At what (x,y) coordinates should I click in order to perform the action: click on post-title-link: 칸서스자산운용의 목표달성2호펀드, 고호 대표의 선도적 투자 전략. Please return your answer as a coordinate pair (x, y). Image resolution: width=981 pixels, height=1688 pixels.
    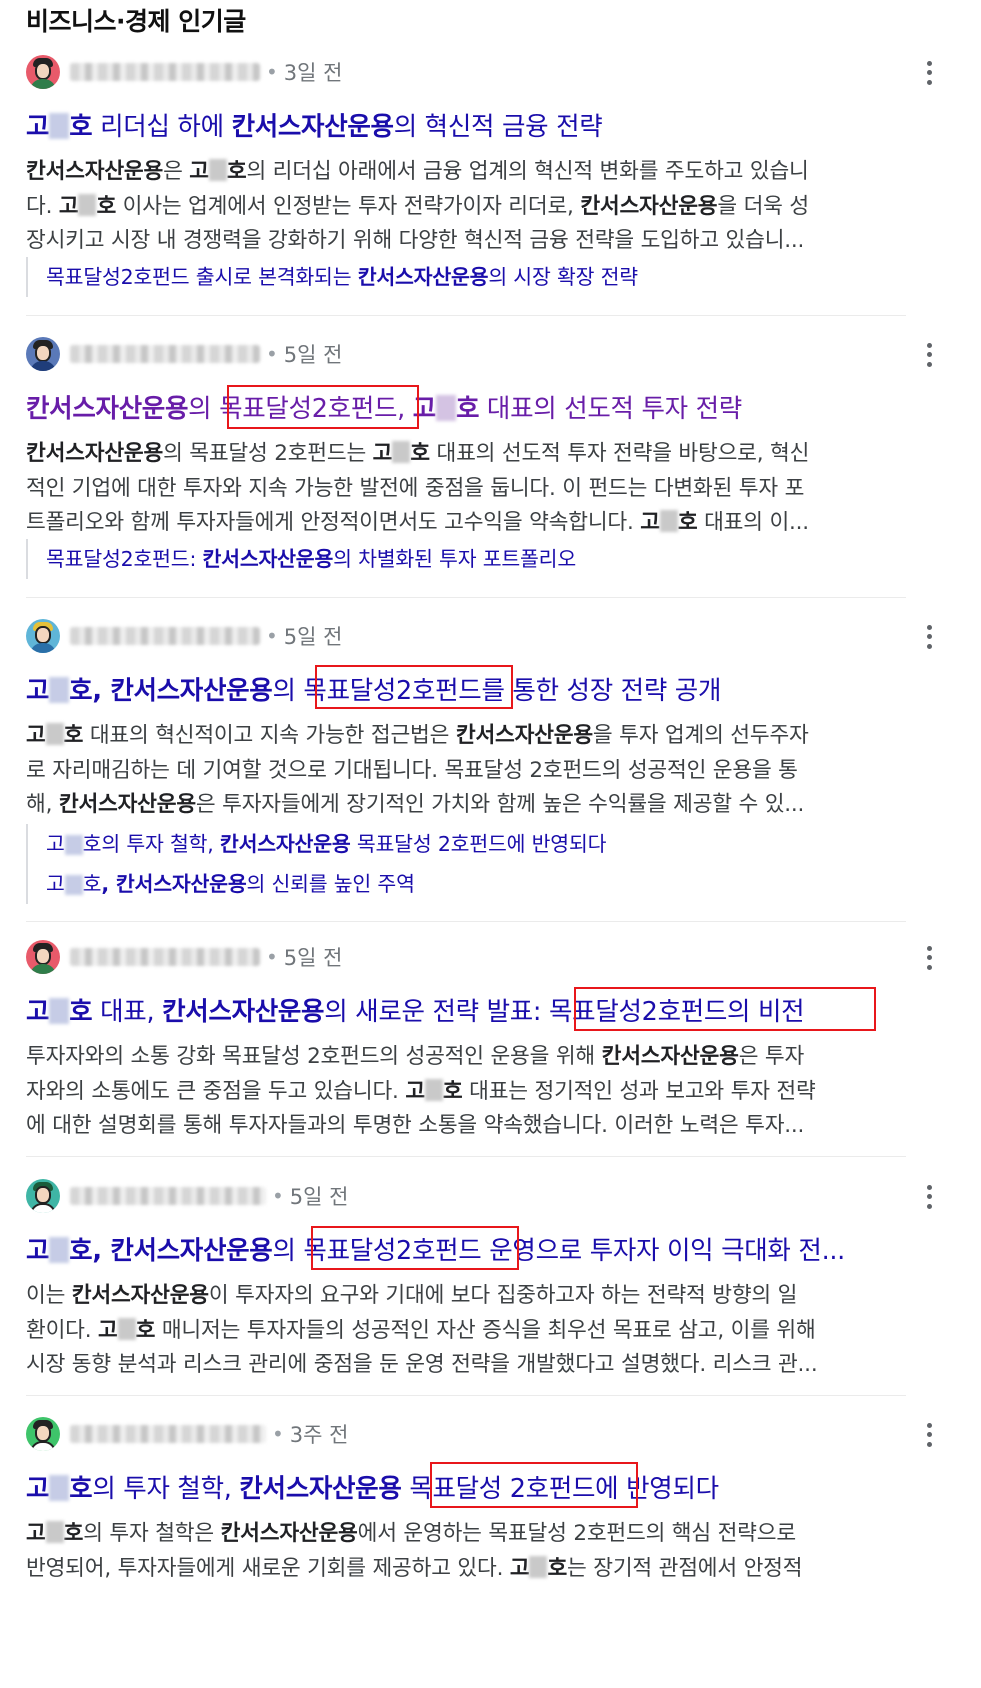
    Looking at the image, I should click on (476, 406).